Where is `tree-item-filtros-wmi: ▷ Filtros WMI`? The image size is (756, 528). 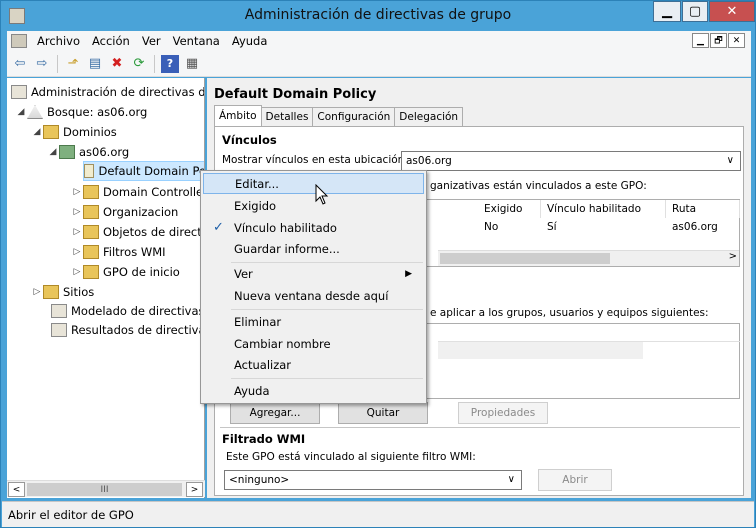
tree-item-filtros-wmi: ▷ Filtros WMI is located at coordinates (118, 252).